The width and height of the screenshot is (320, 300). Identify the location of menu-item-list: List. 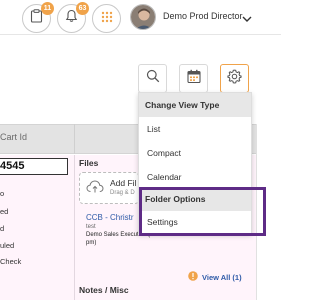
(195, 129).